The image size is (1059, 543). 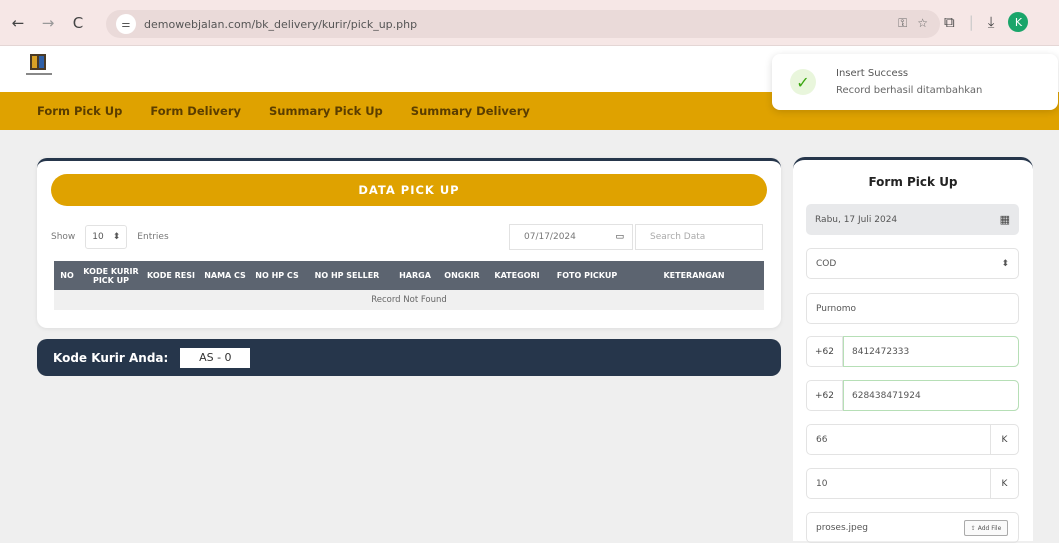 I want to click on add-file-label: Add File, so click(x=989, y=528).